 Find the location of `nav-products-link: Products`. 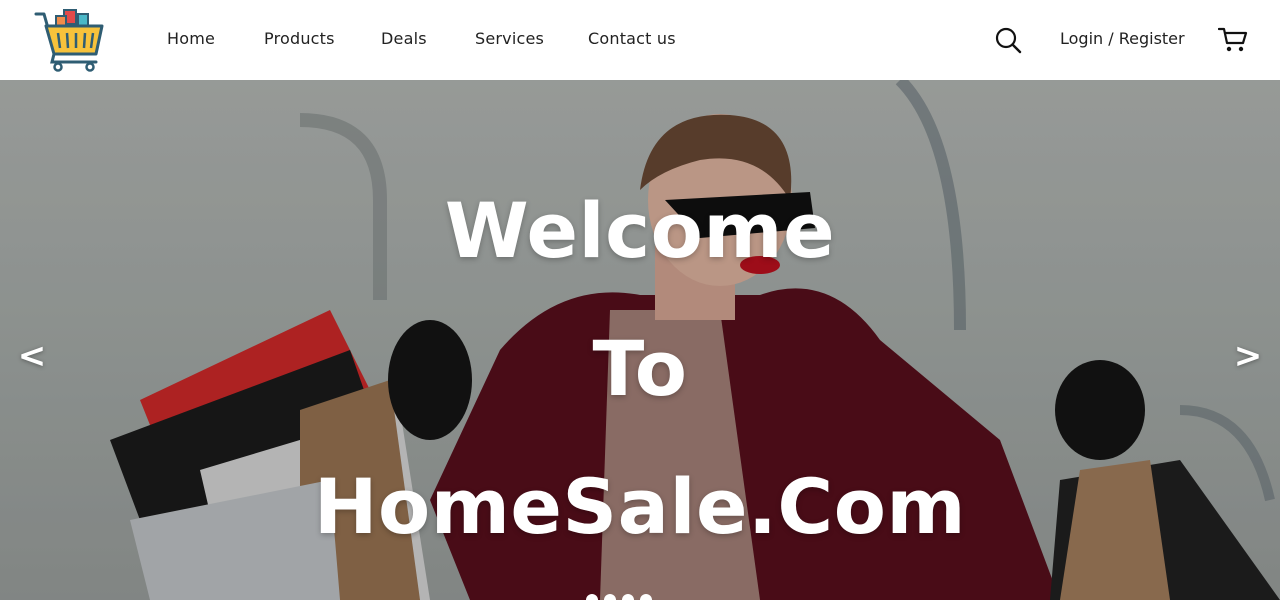

nav-products-link: Products is located at coordinates (299, 38).